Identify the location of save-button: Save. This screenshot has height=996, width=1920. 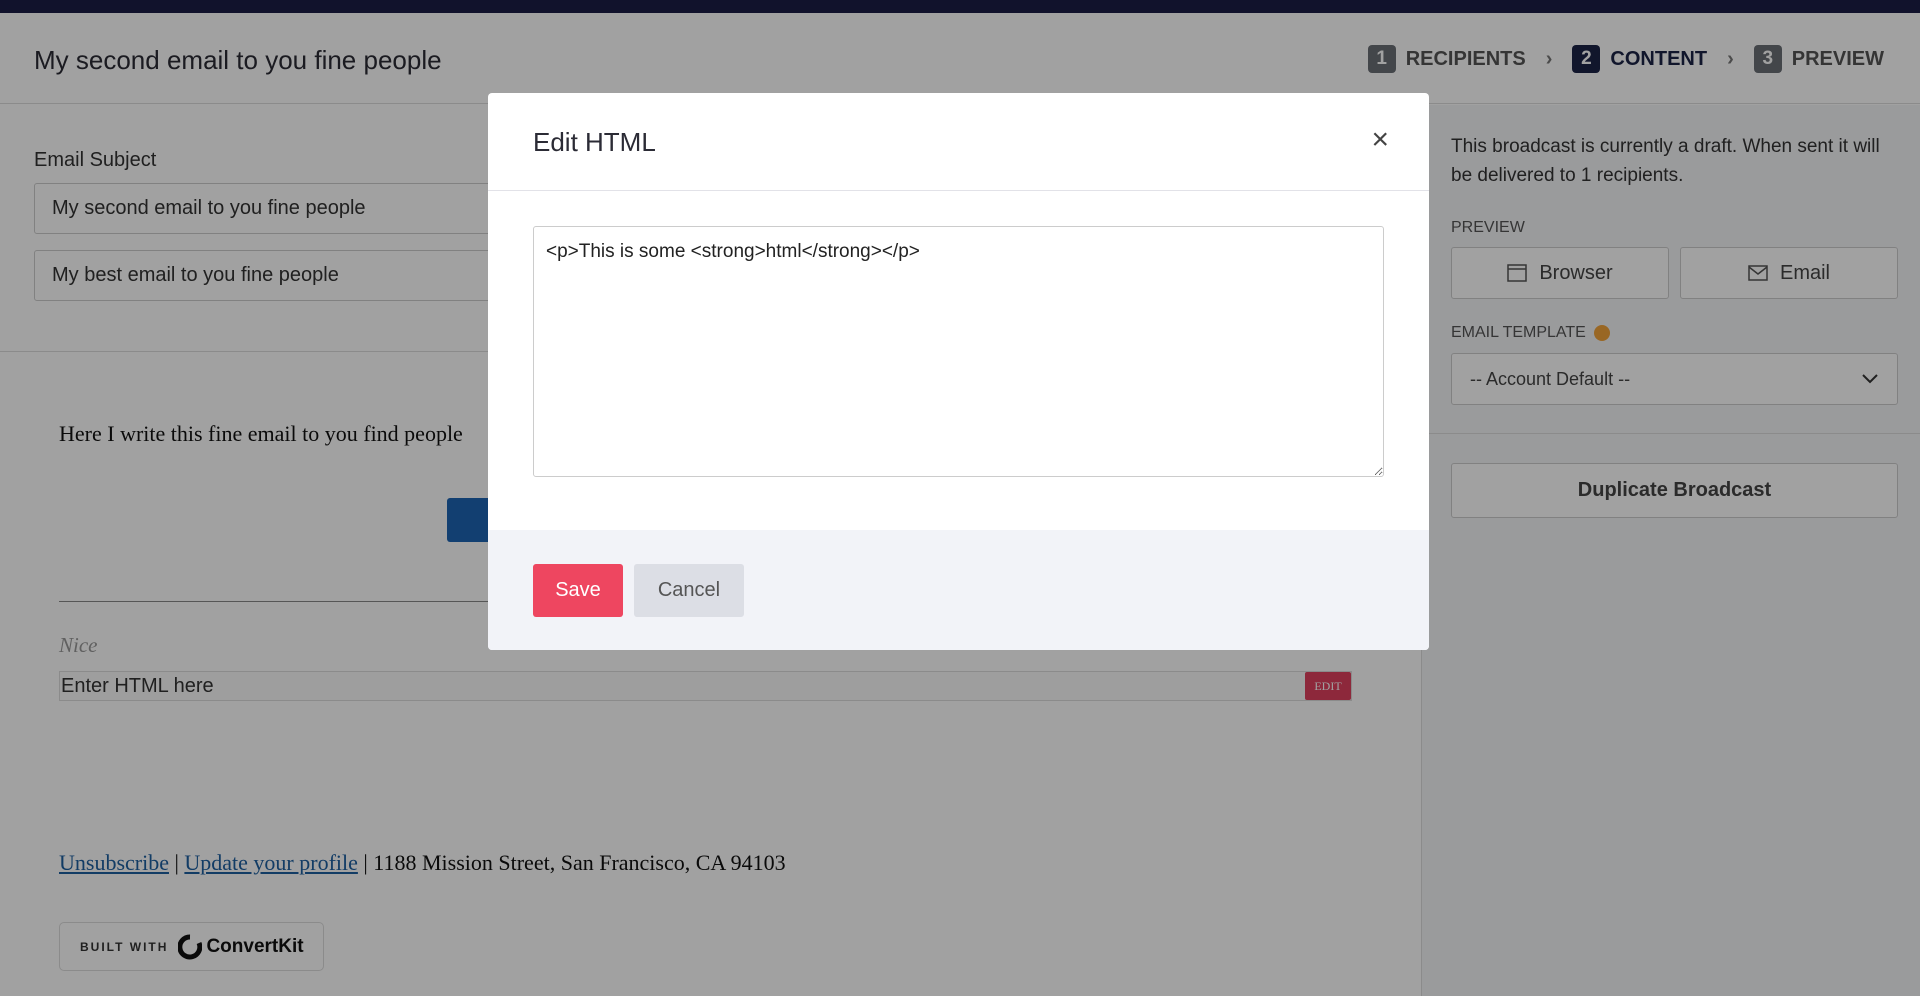
(578, 590).